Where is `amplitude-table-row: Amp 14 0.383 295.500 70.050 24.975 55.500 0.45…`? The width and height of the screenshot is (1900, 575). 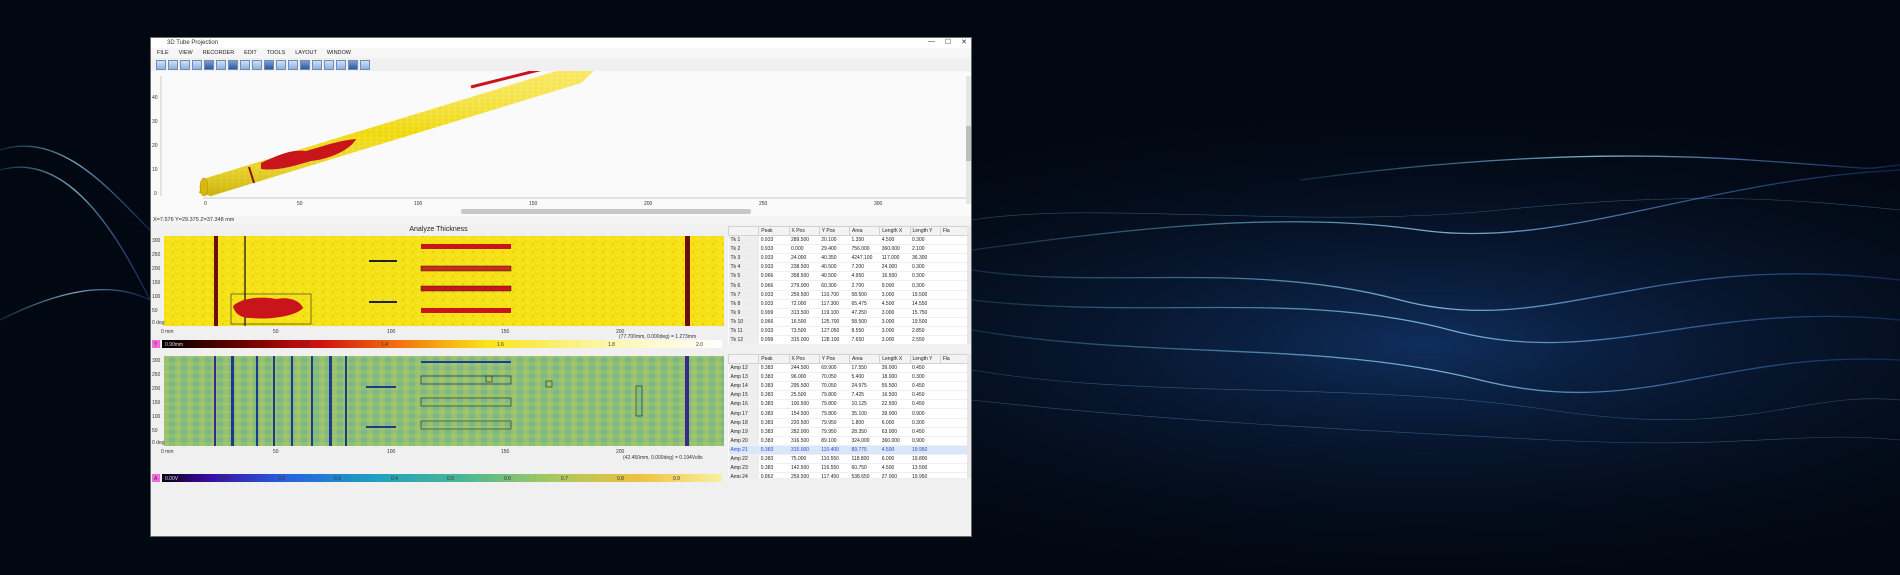 amplitude-table-row: Amp 14 0.383 295.500 70.050 24.975 55.500 0.45… is located at coordinates (849, 386).